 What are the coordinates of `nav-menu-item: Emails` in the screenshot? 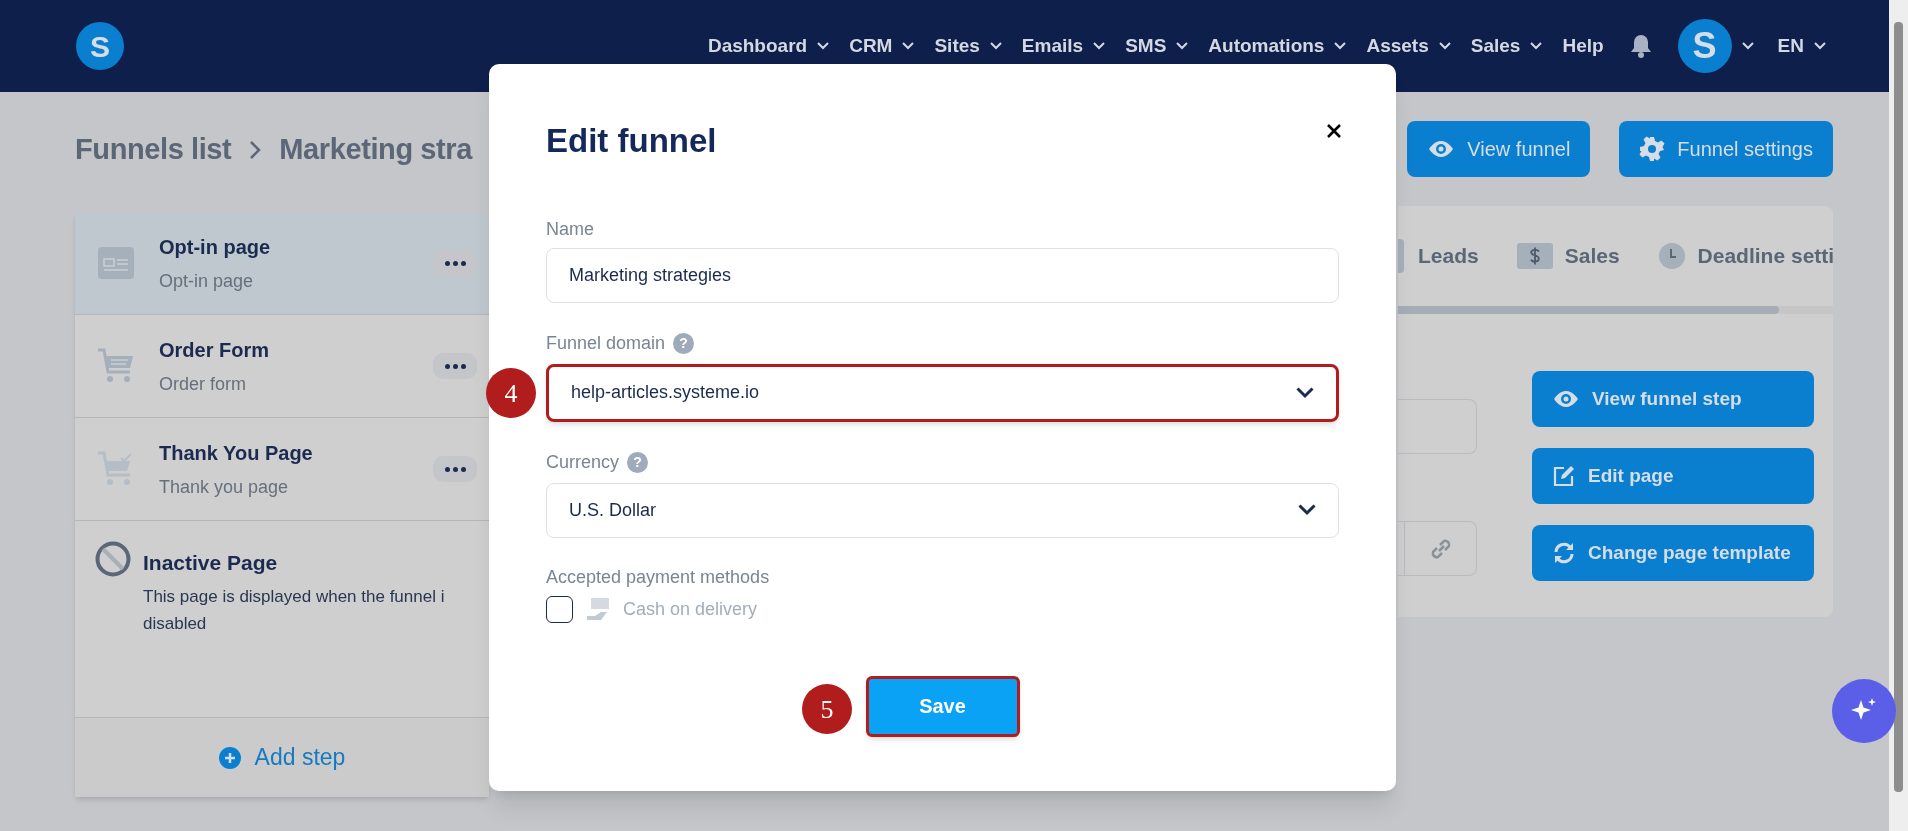 It's located at (1063, 46).